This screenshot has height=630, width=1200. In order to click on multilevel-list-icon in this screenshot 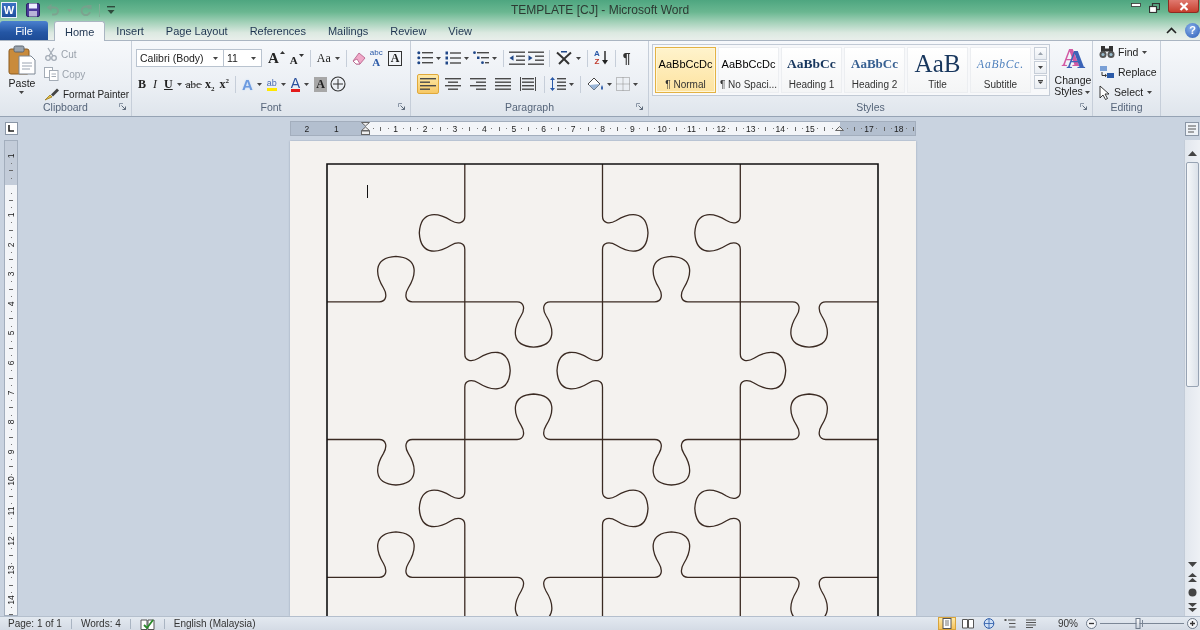, I will do `click(481, 58)`.